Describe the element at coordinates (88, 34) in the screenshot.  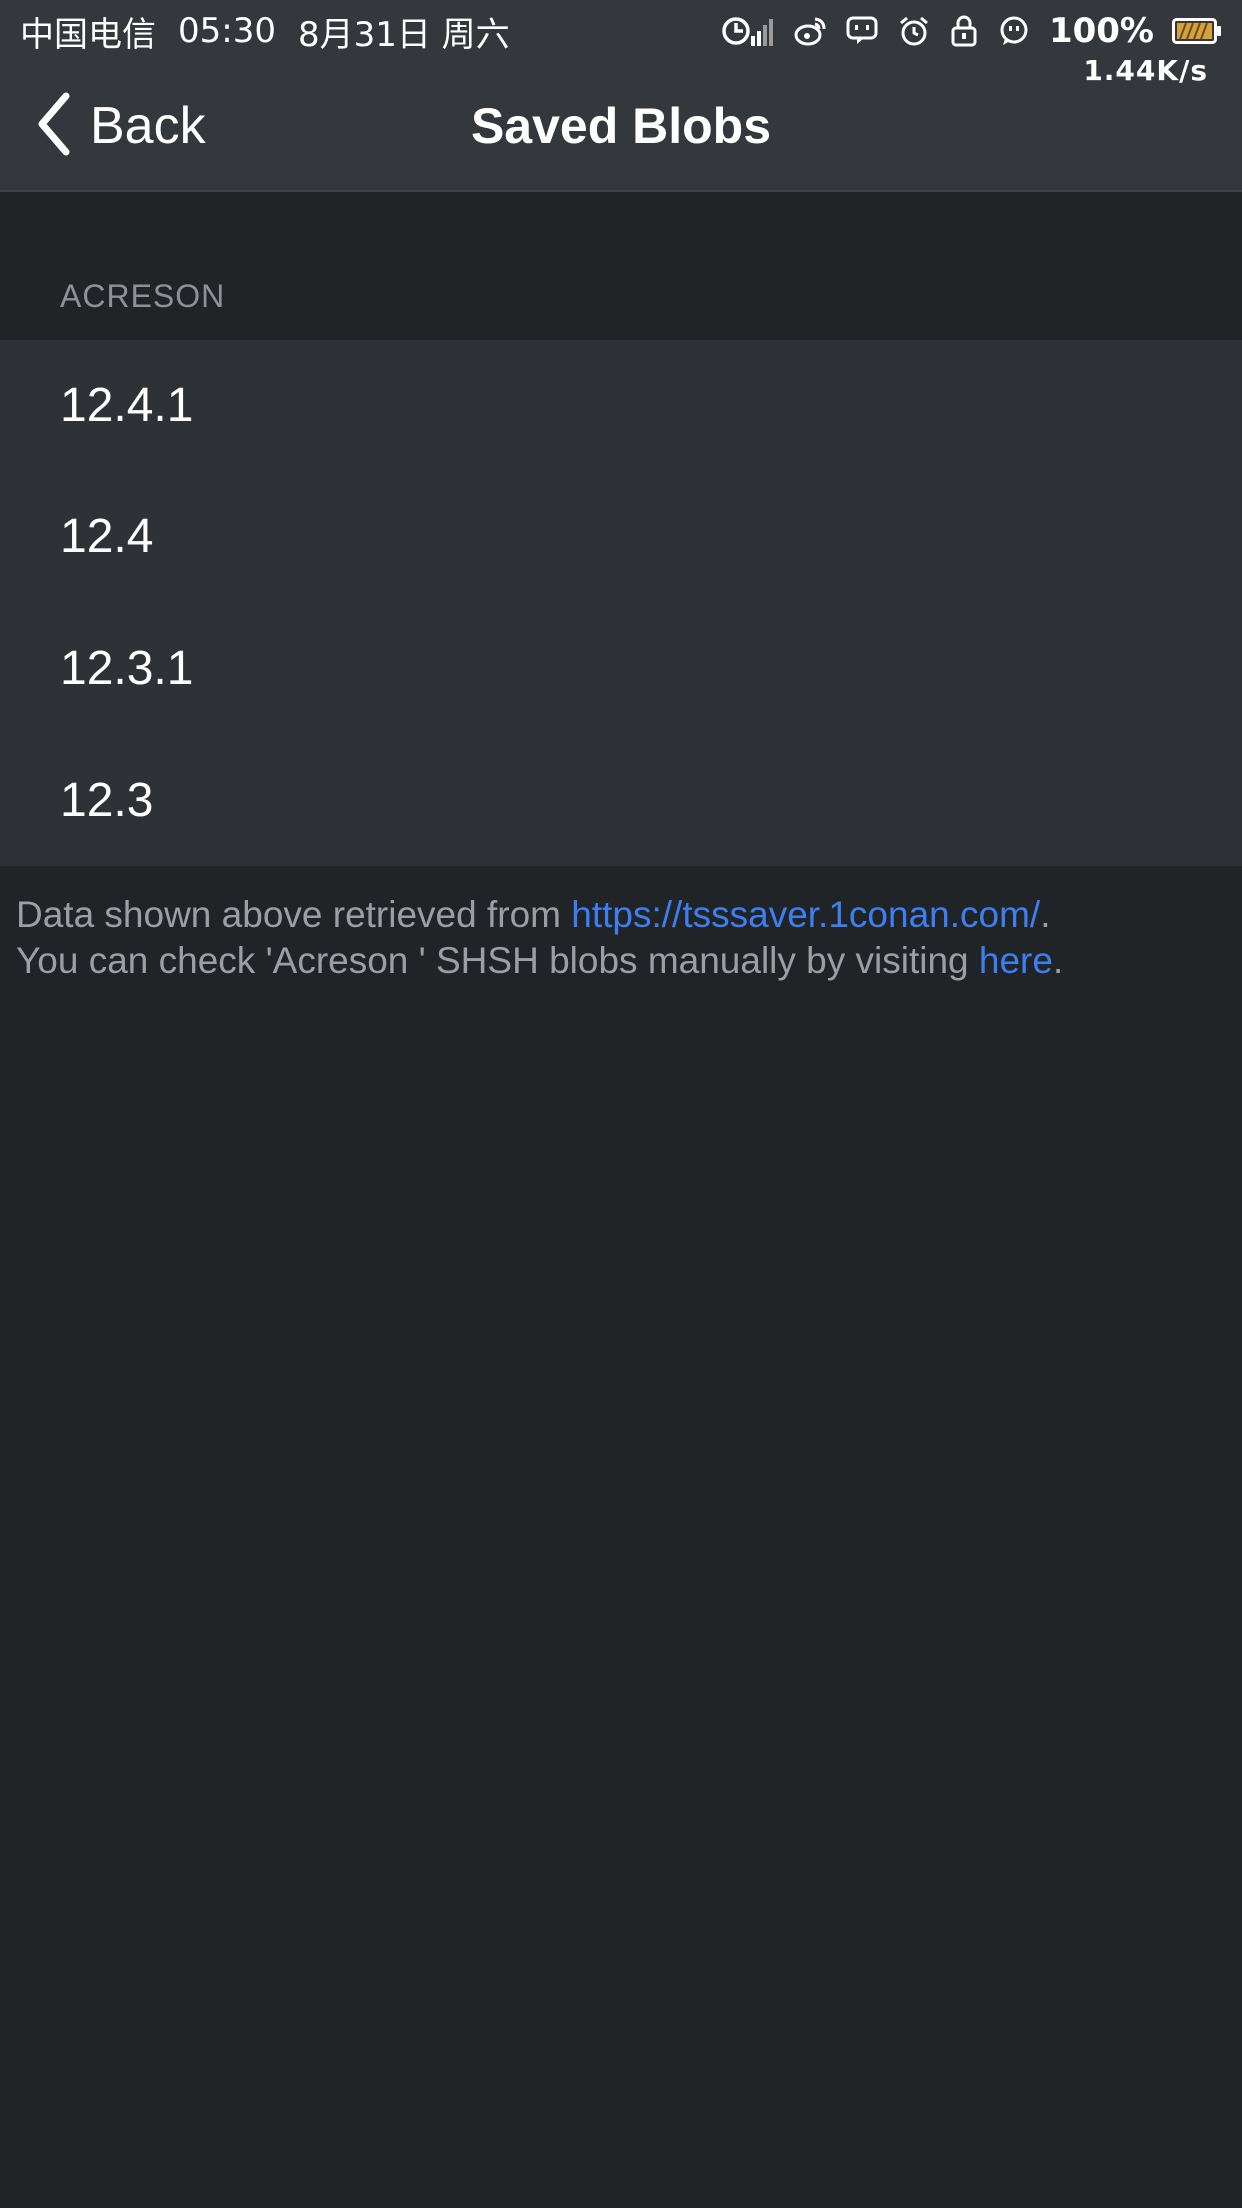
I see `carrier-label: 中国电信` at that location.